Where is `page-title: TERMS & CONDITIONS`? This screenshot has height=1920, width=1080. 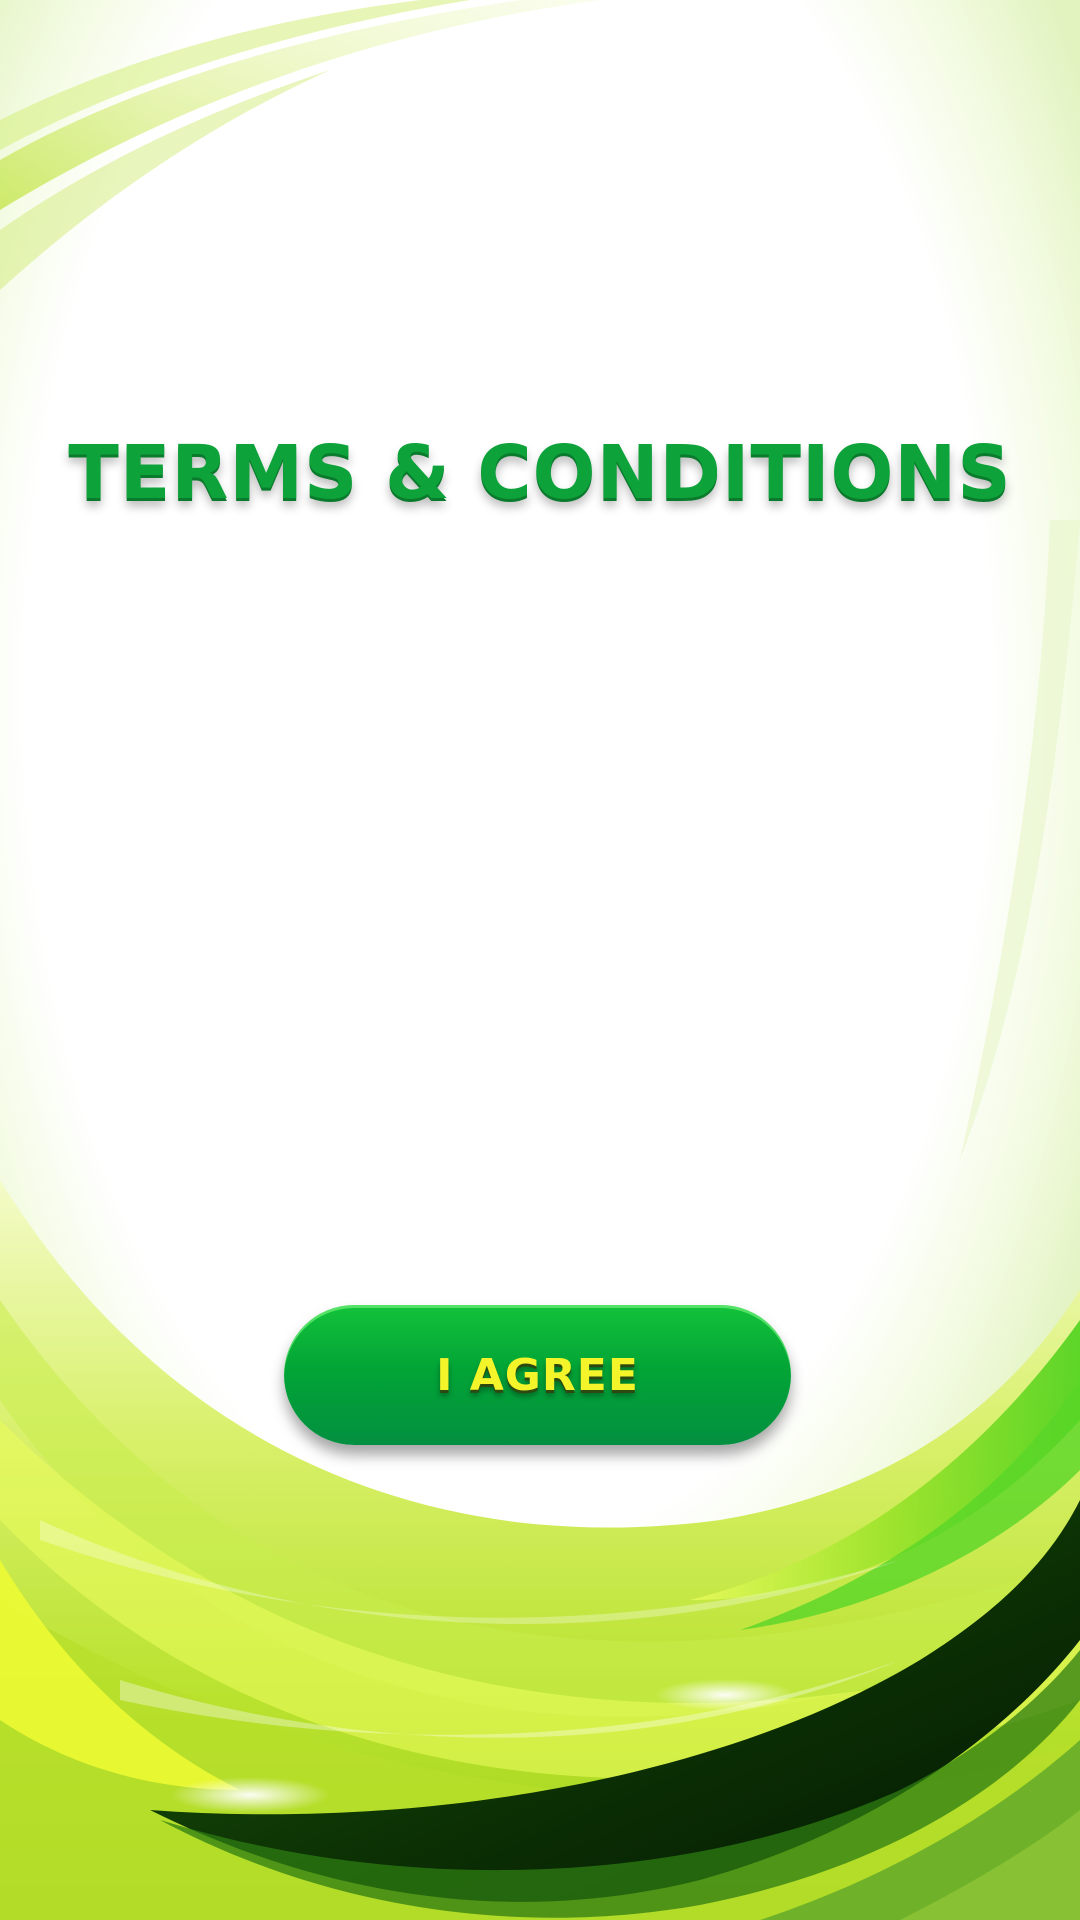 page-title: TERMS & CONDITIONS is located at coordinates (540, 473).